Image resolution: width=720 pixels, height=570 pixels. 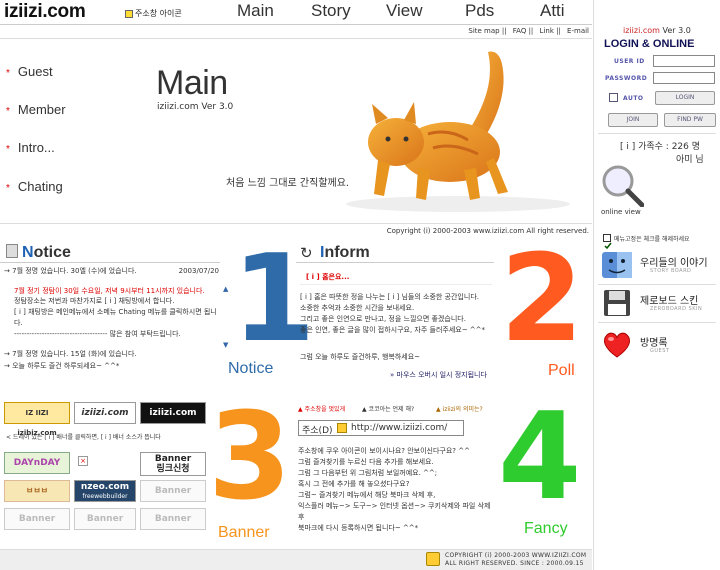 I want to click on banner-number: 3, so click(x=250, y=457).